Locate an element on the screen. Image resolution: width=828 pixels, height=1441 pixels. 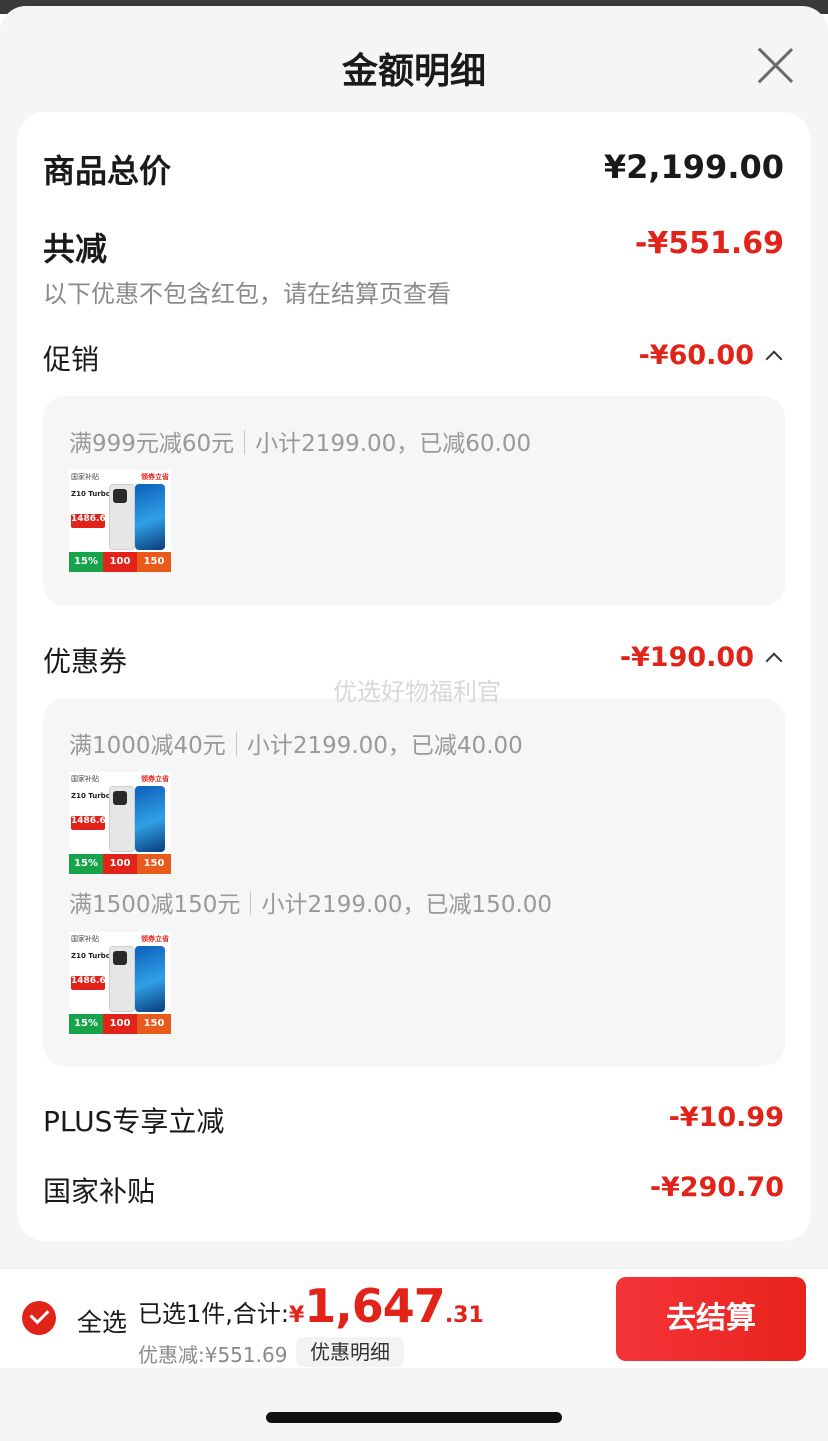
promotion-label: 促销 is located at coordinates (71, 359).